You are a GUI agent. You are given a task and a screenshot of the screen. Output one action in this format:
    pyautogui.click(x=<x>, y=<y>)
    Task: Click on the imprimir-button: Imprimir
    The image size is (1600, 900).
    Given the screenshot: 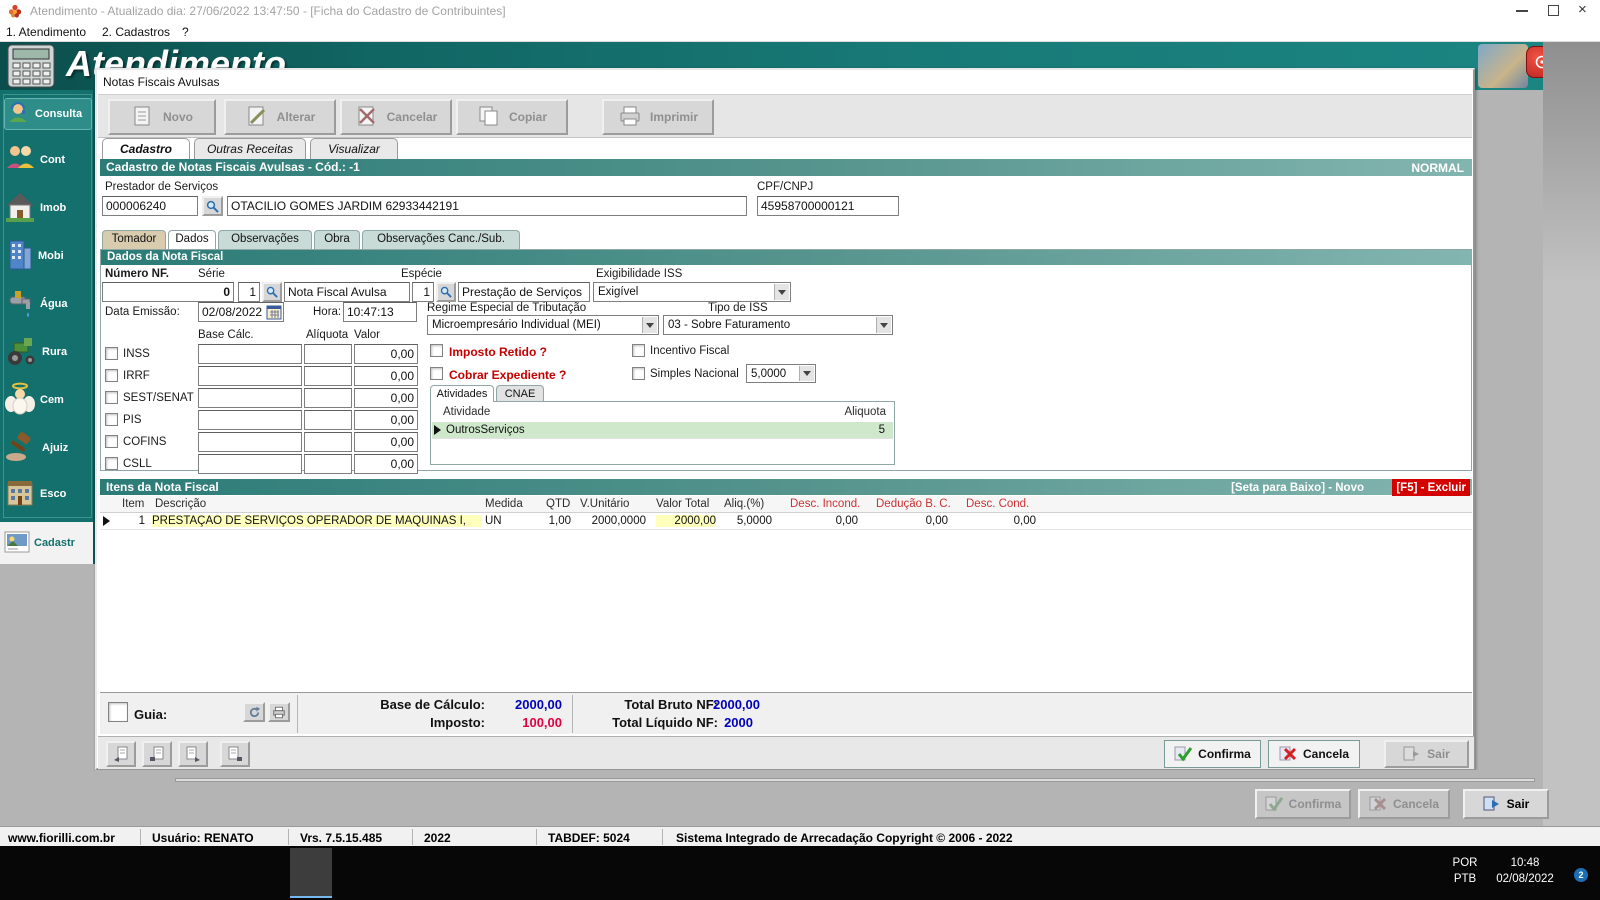 What is the action you would take?
    pyautogui.click(x=658, y=117)
    